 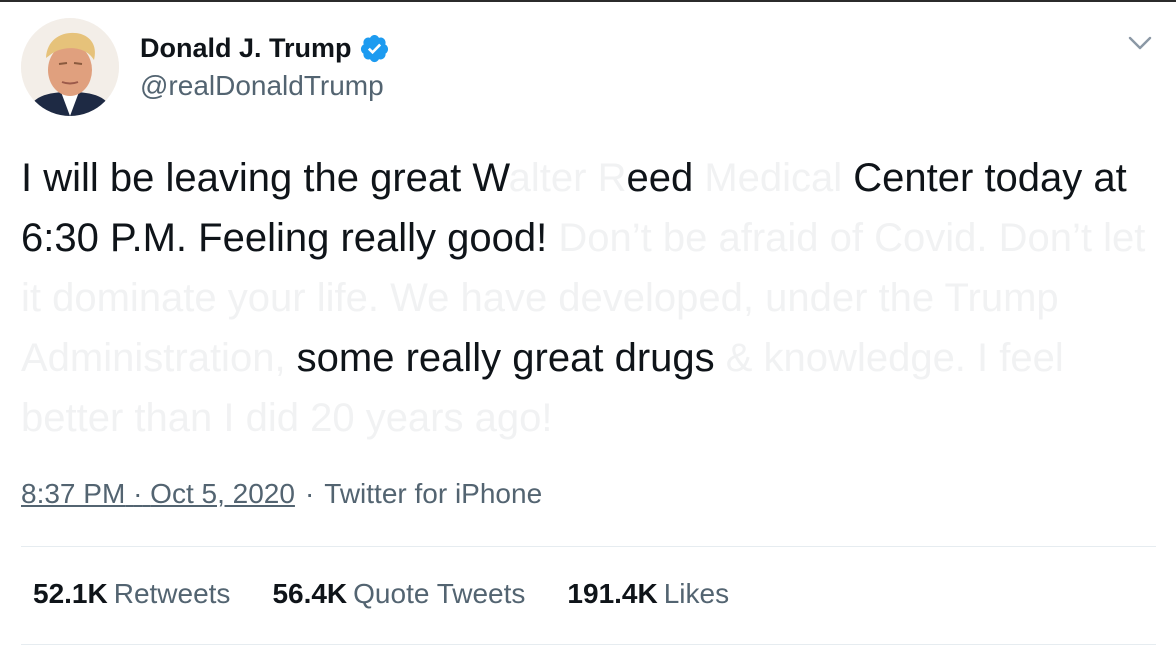 I want to click on top-border, so click(x=588, y=1).